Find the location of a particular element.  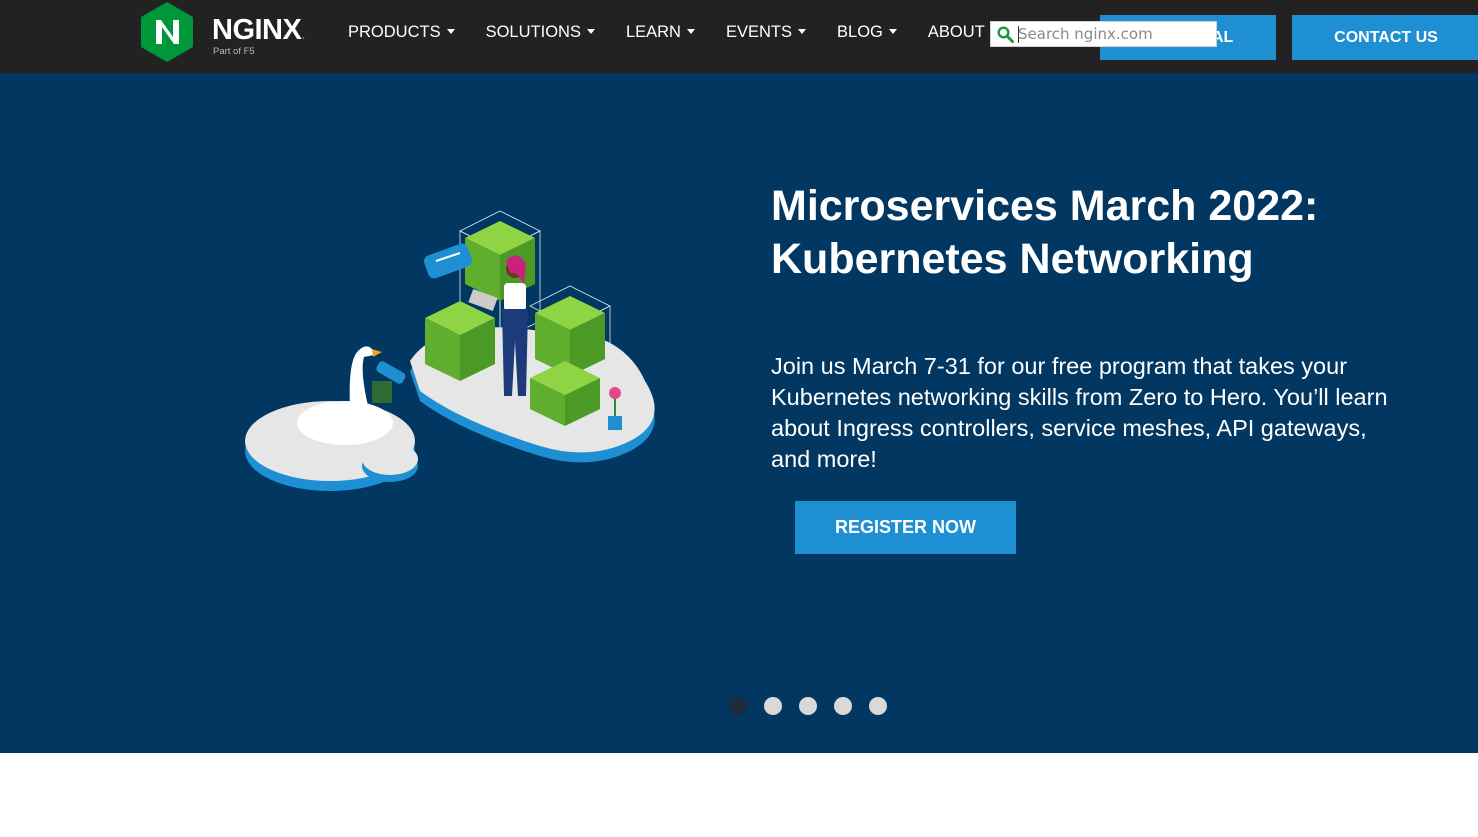

search-box is located at coordinates (1103, 34).